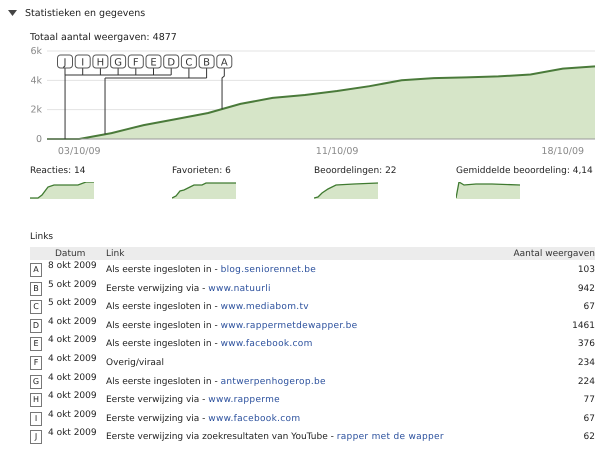  Describe the element at coordinates (79, 151) in the screenshot. I see `x-axis-label: 03/10/09` at that location.